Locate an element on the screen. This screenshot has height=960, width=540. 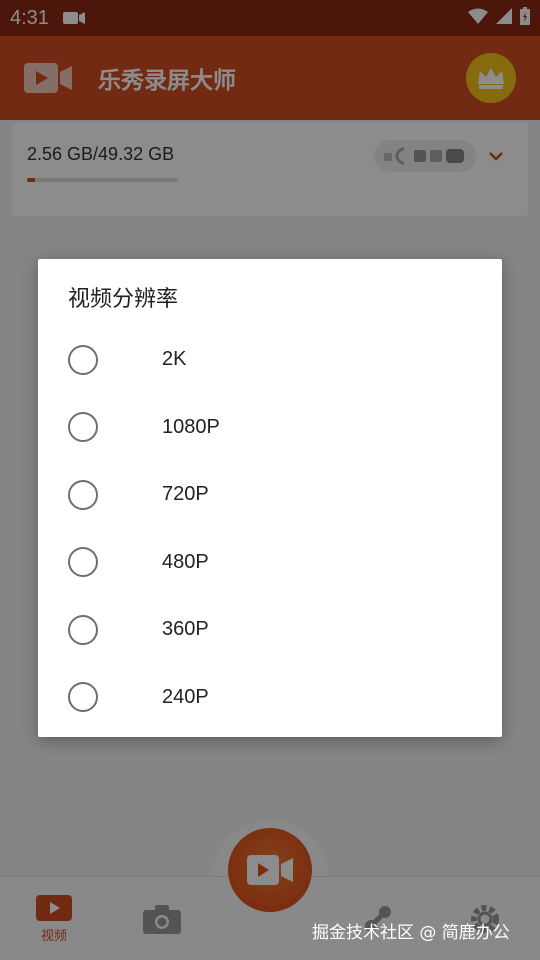
option-480p: 480P is located at coordinates (270, 563).